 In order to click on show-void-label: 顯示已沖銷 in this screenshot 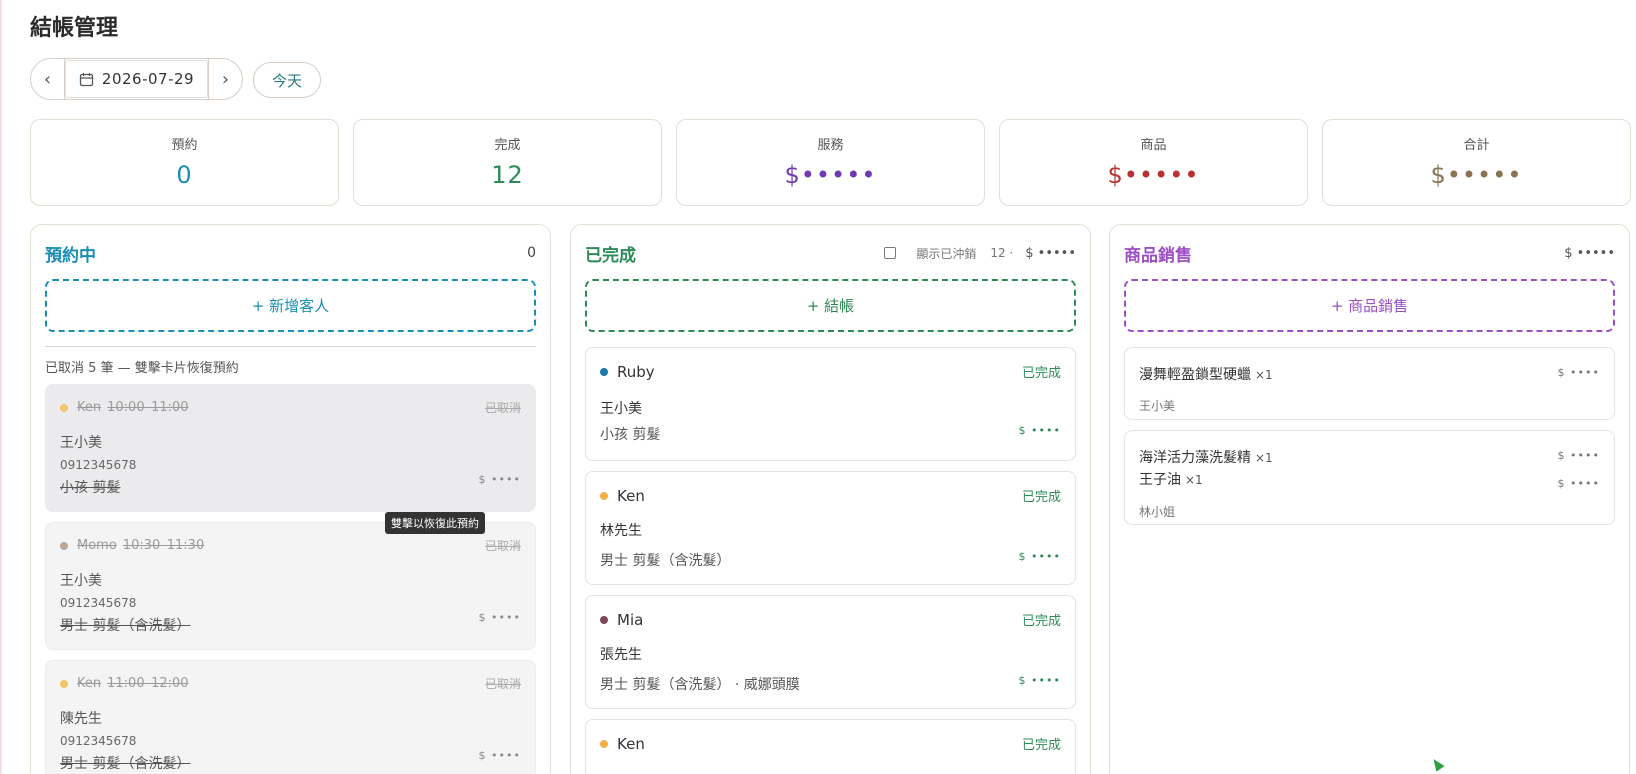, I will do `click(946, 253)`.